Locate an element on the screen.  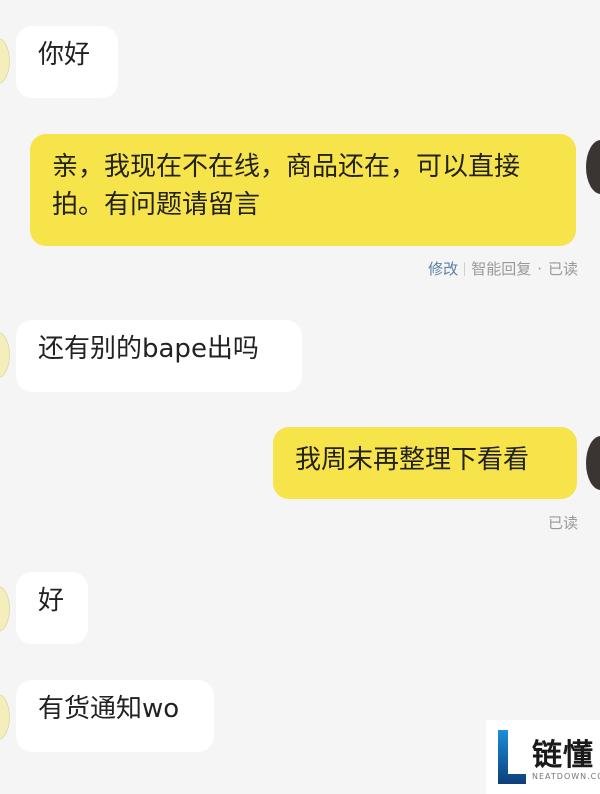
message-bubble-incoming: 有货通知wo is located at coordinates (115, 716).